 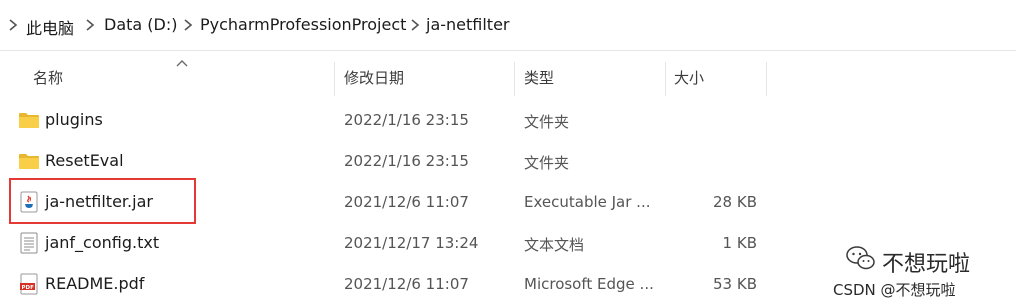 I want to click on column-header-modified: 修改日期, so click(x=374, y=77).